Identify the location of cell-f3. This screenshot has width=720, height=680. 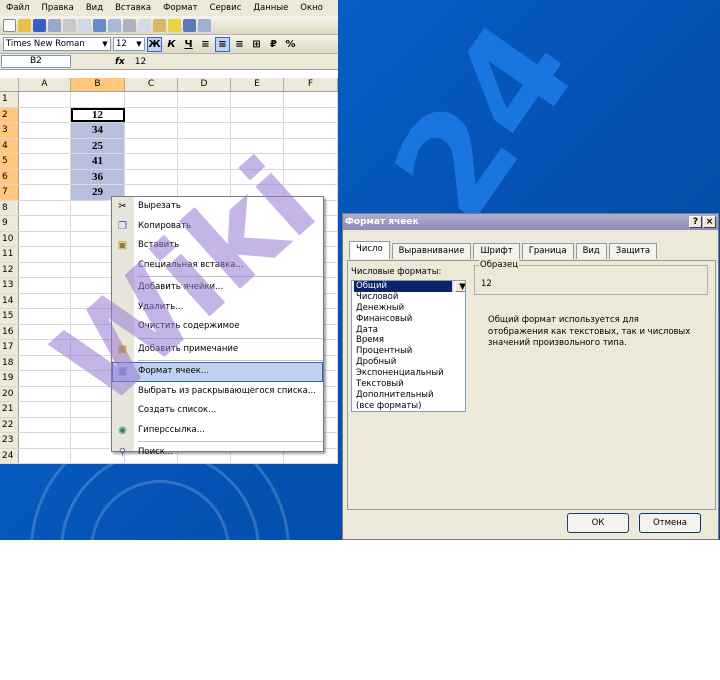
(311, 130).